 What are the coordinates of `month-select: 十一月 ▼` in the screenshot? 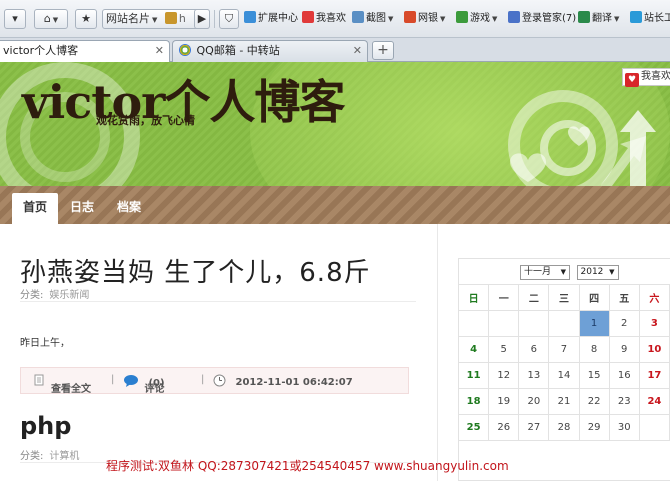 It's located at (545, 272).